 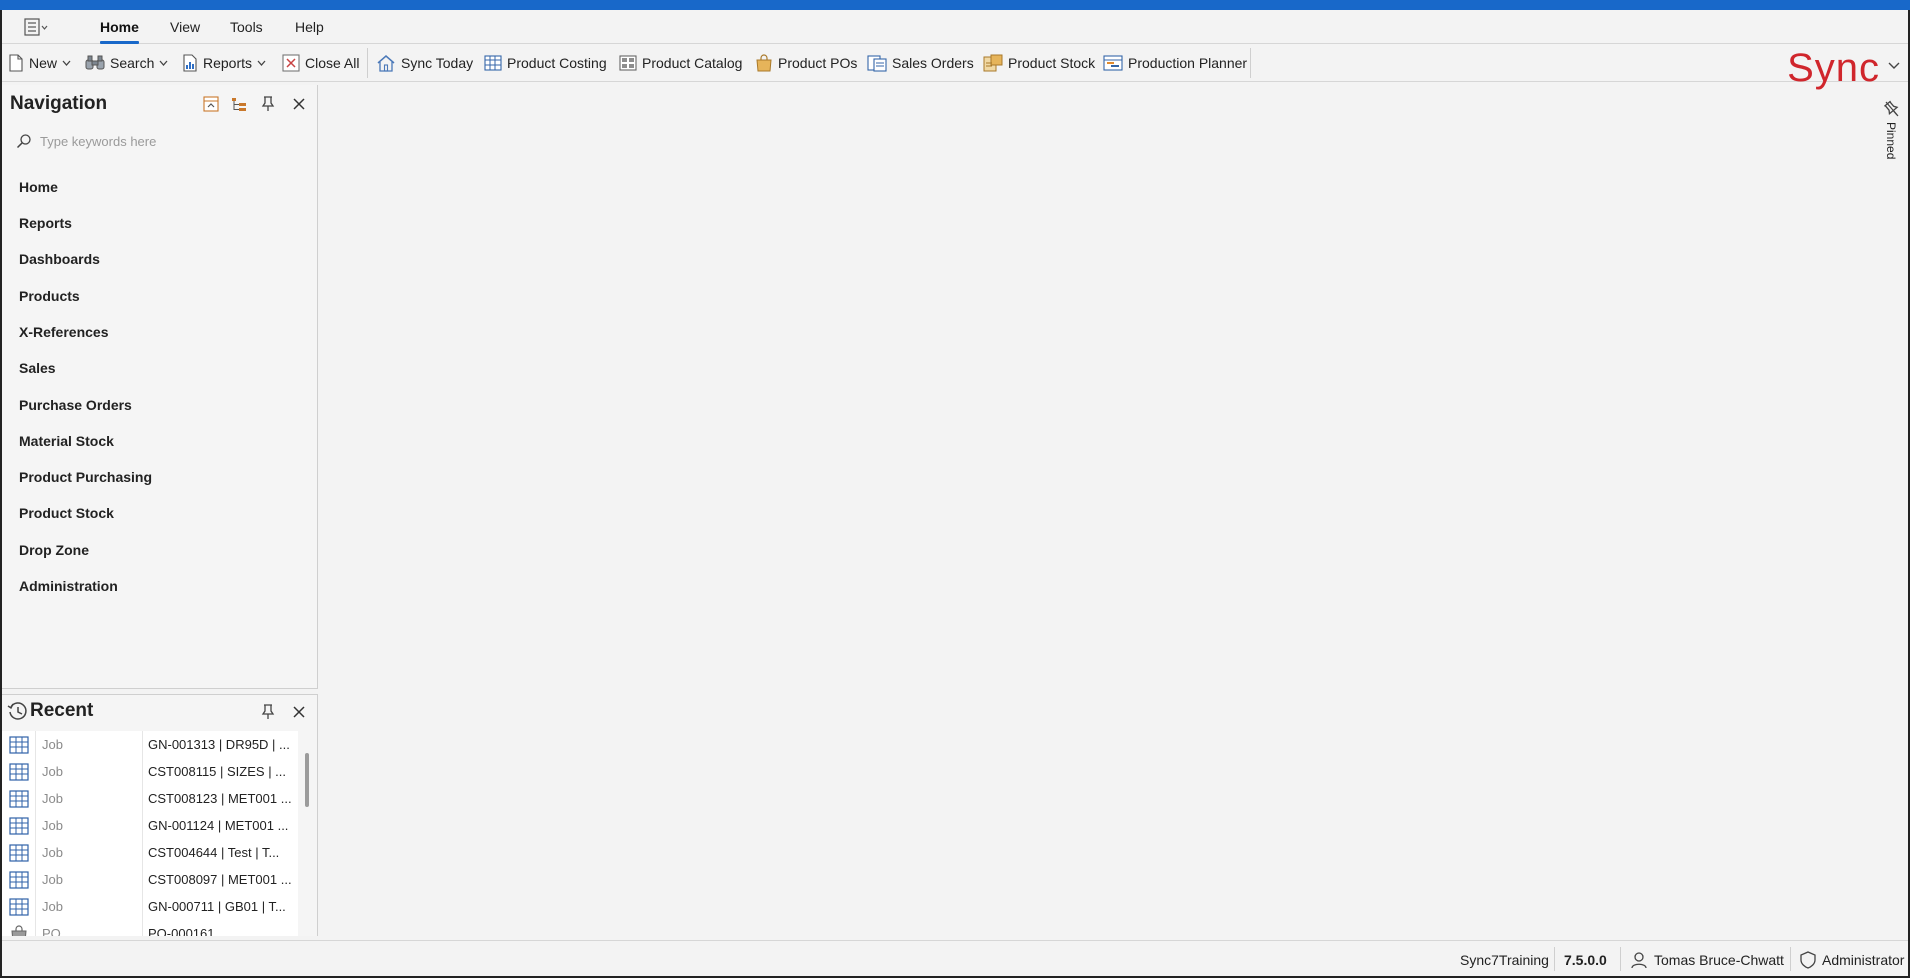 I want to click on nav-item-drop-zone: Drop Zone, so click(x=54, y=550).